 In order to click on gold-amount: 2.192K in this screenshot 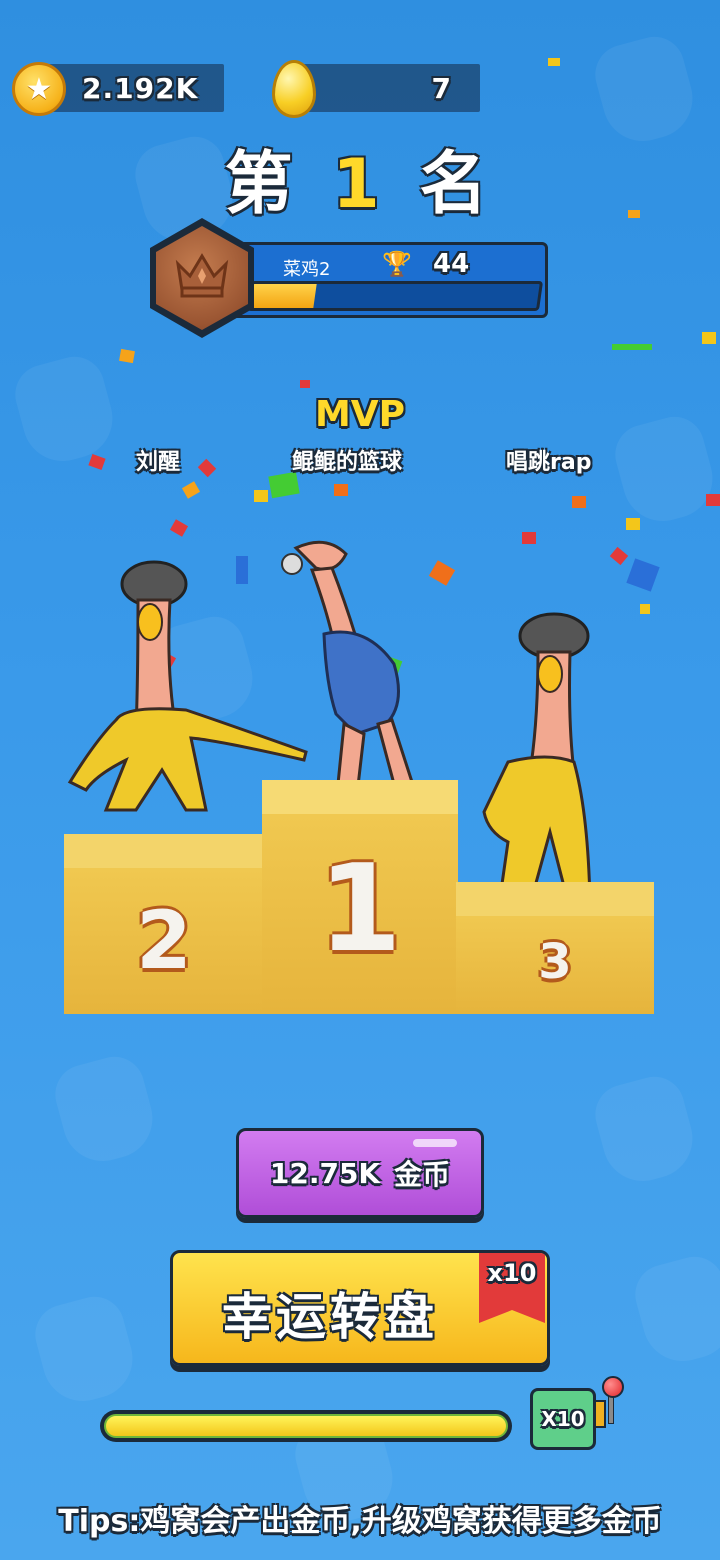, I will do `click(140, 88)`.